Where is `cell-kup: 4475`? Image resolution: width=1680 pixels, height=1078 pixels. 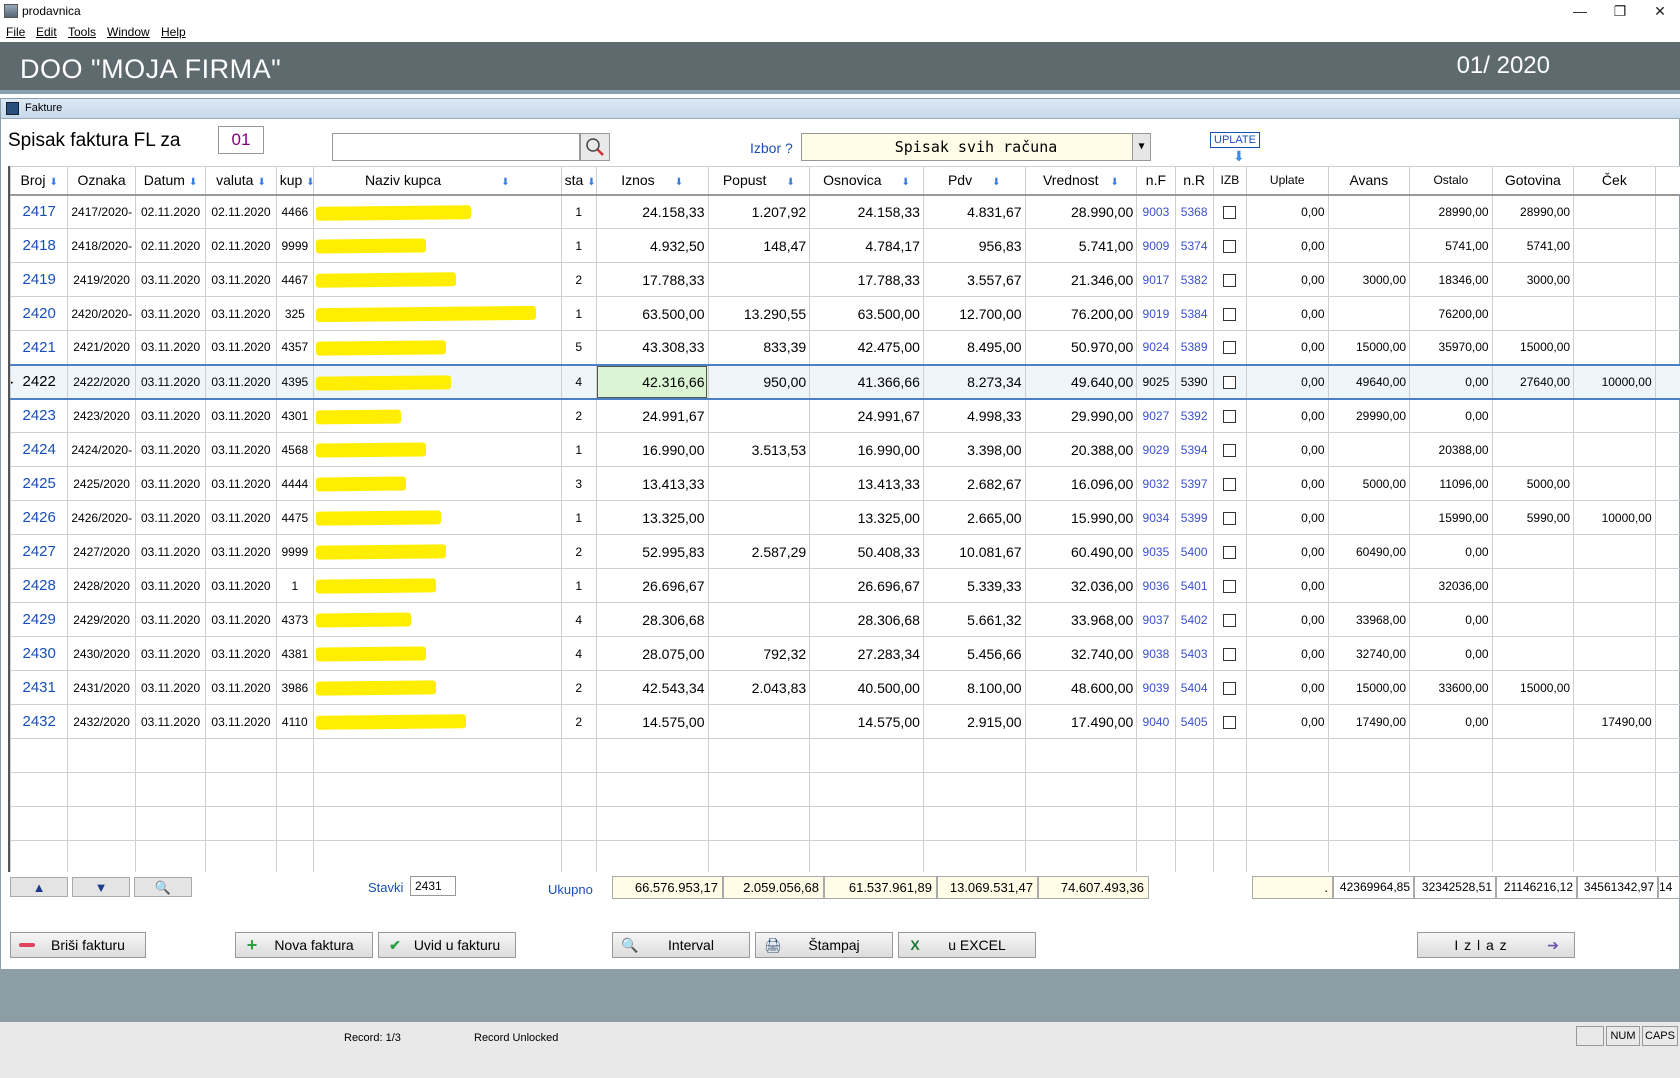 cell-kup: 4475 is located at coordinates (294, 517).